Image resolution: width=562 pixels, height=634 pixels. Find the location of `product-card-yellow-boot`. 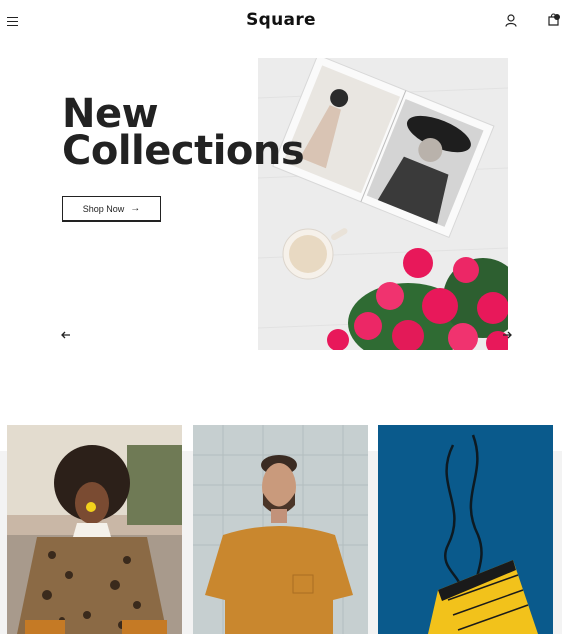

product-card-yellow-boot is located at coordinates (465, 529).